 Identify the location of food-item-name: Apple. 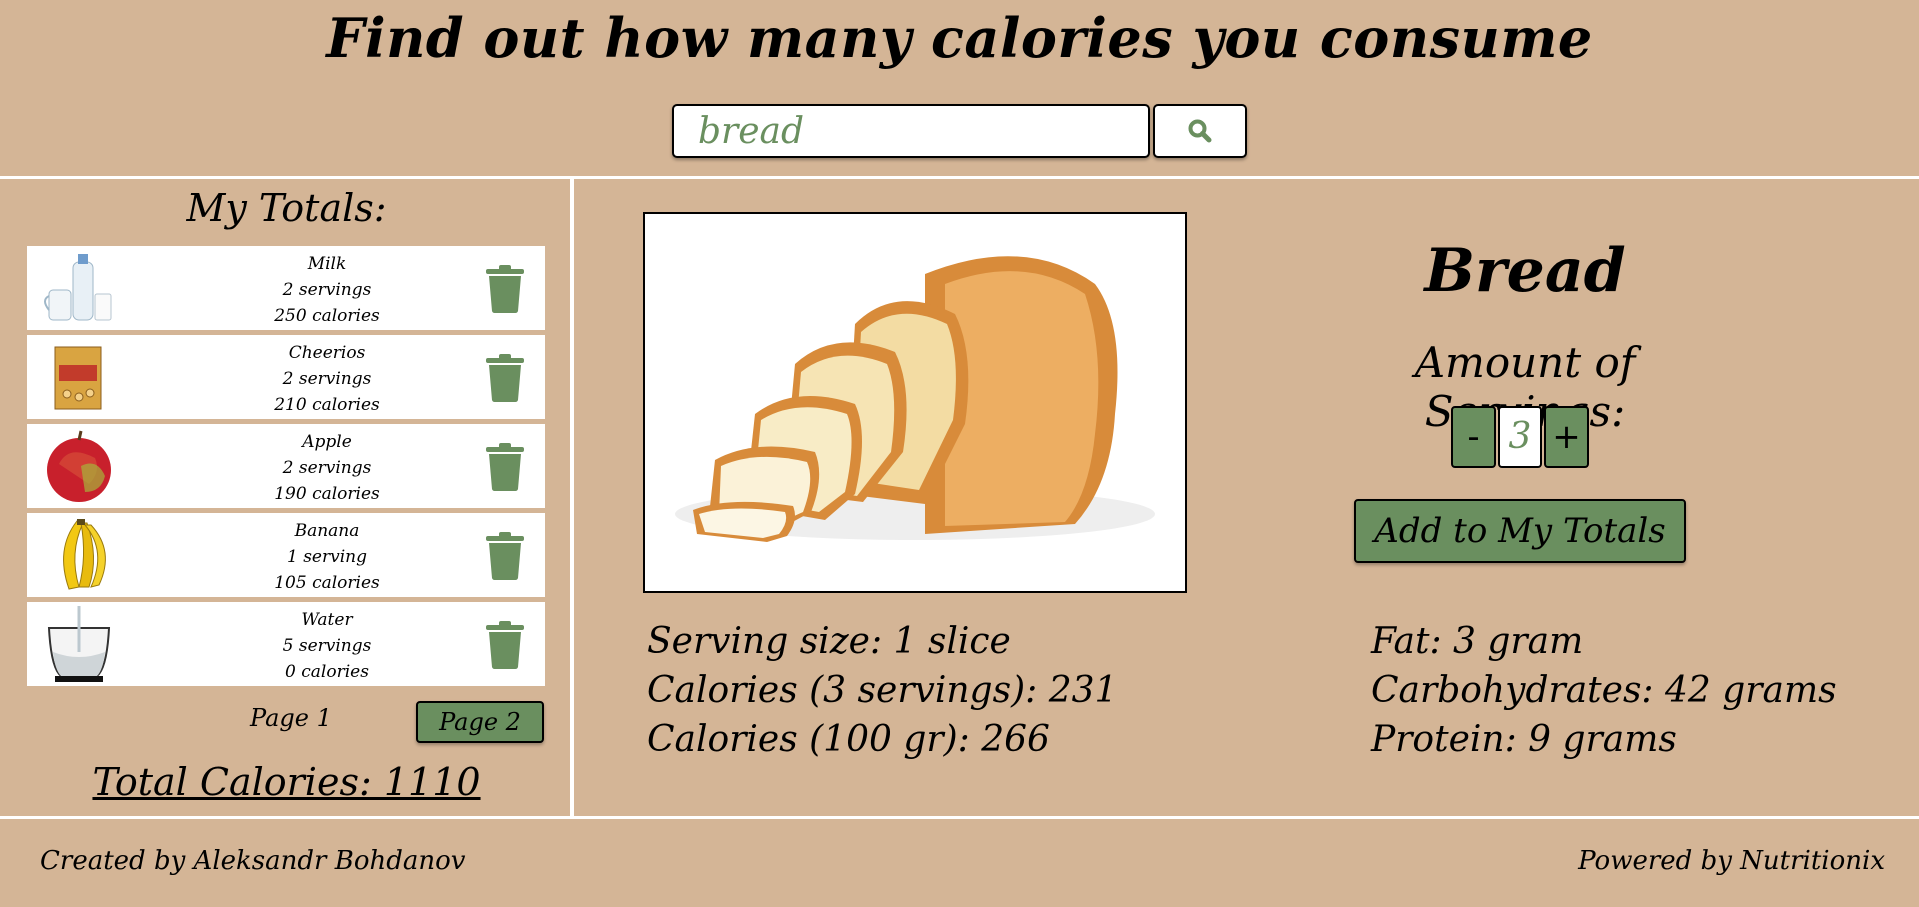
(327, 442).